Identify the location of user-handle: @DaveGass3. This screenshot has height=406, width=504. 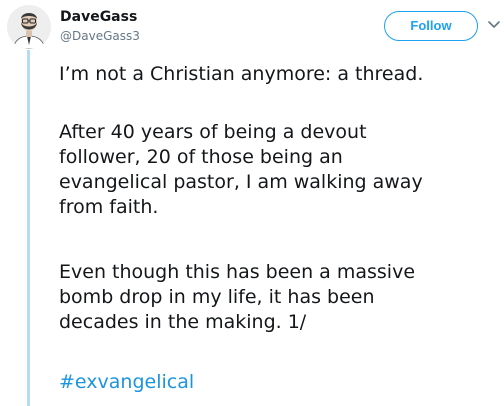
(100, 36).